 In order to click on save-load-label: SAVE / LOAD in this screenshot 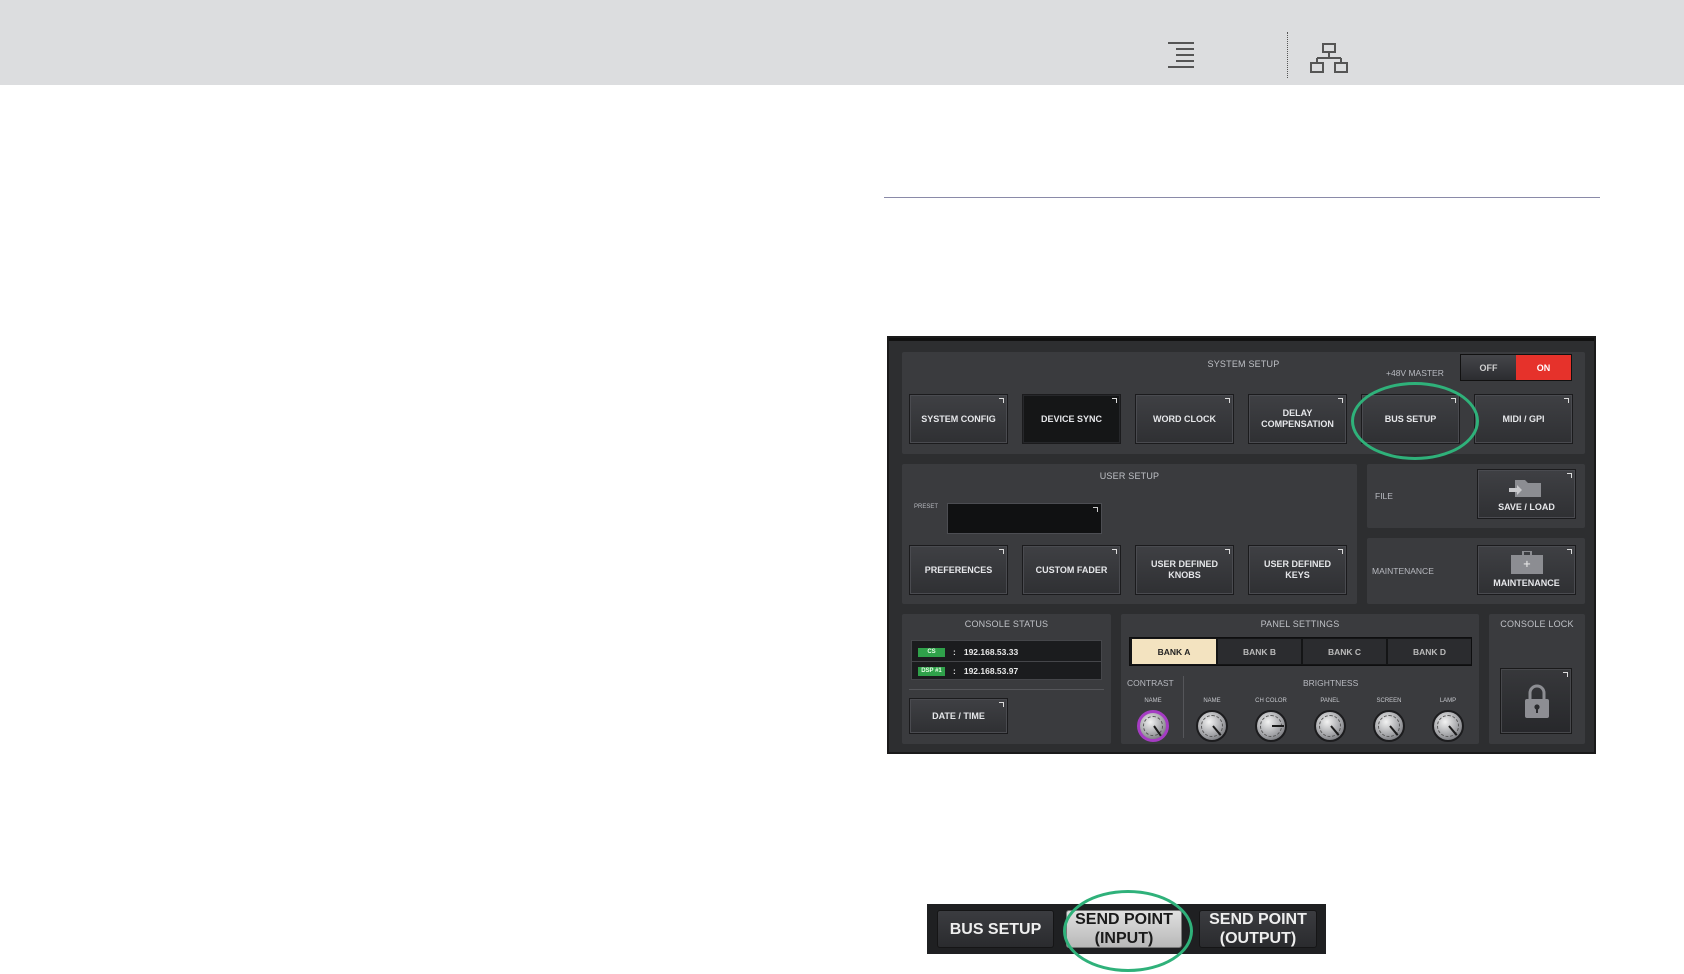, I will do `click(1526, 507)`.